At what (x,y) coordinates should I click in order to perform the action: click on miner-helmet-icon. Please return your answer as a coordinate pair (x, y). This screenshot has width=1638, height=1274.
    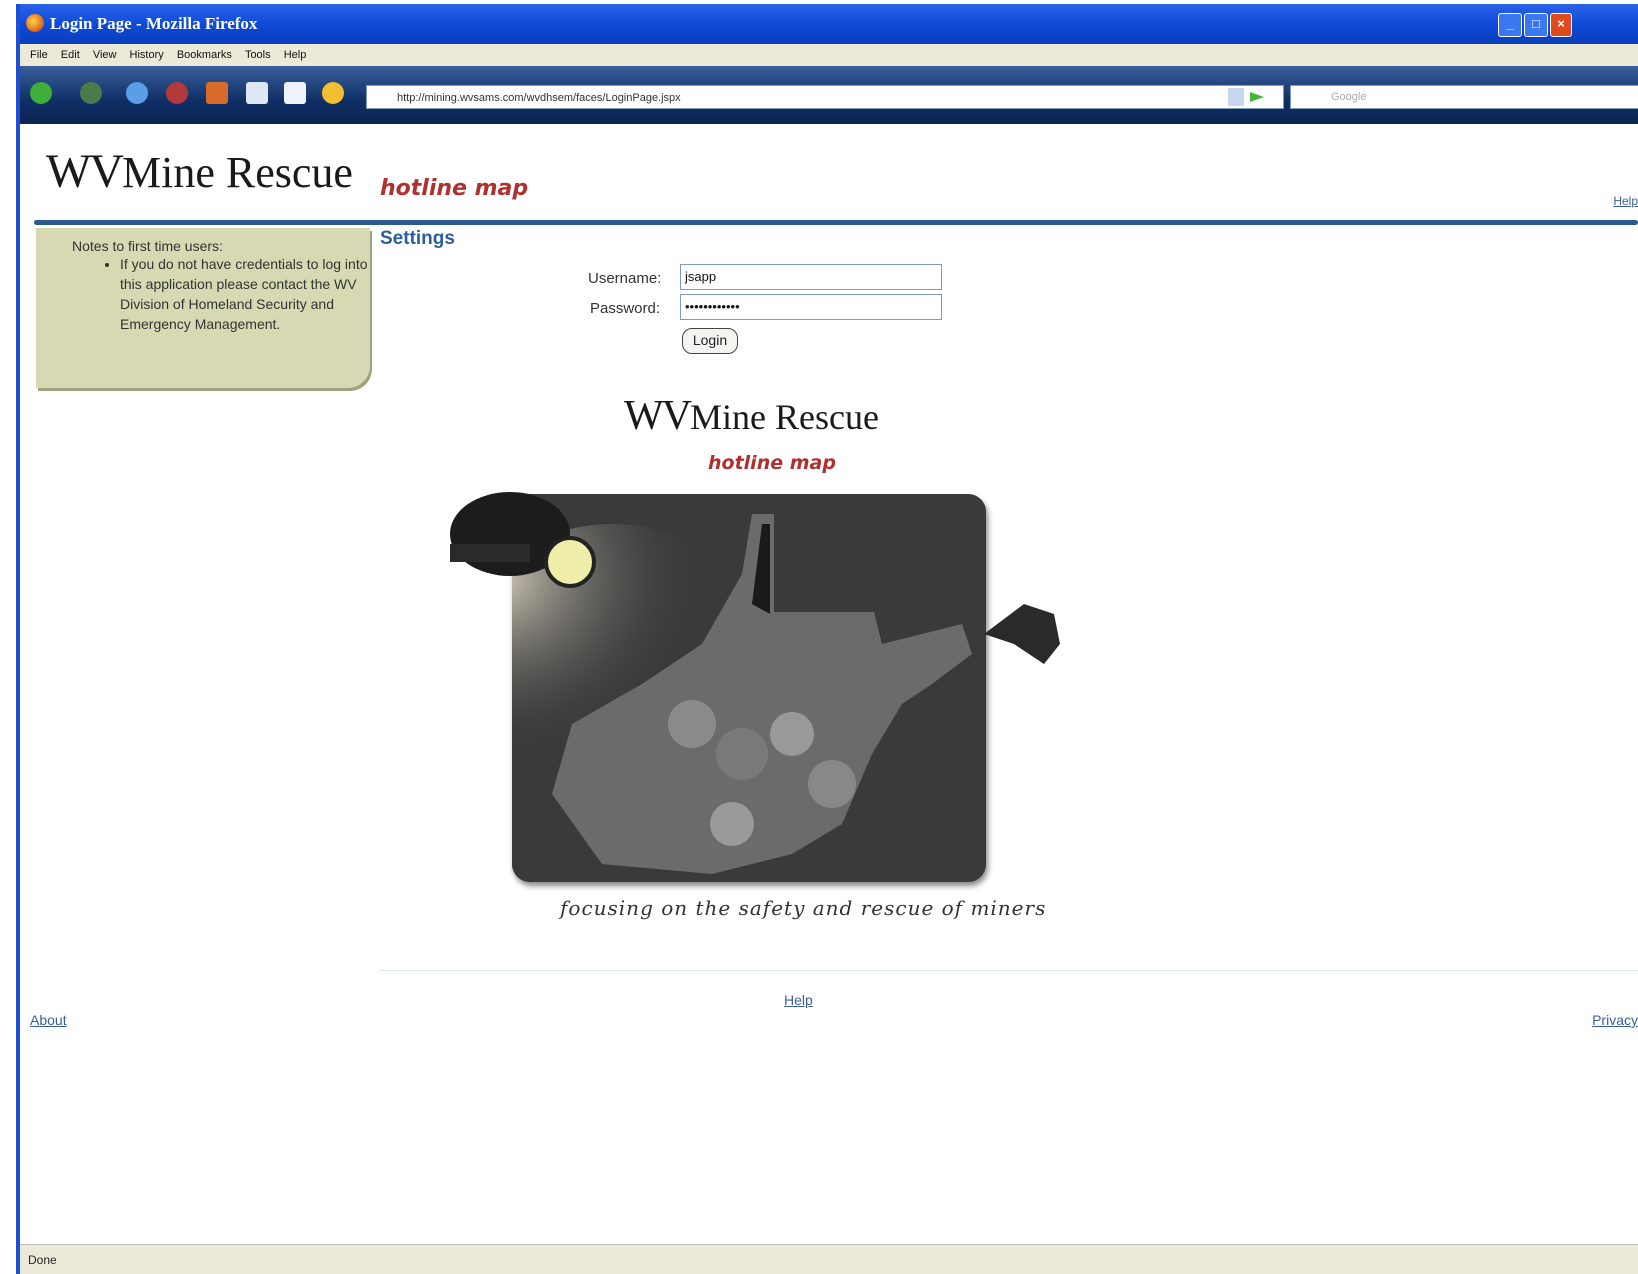
    Looking at the image, I should click on (520, 546).